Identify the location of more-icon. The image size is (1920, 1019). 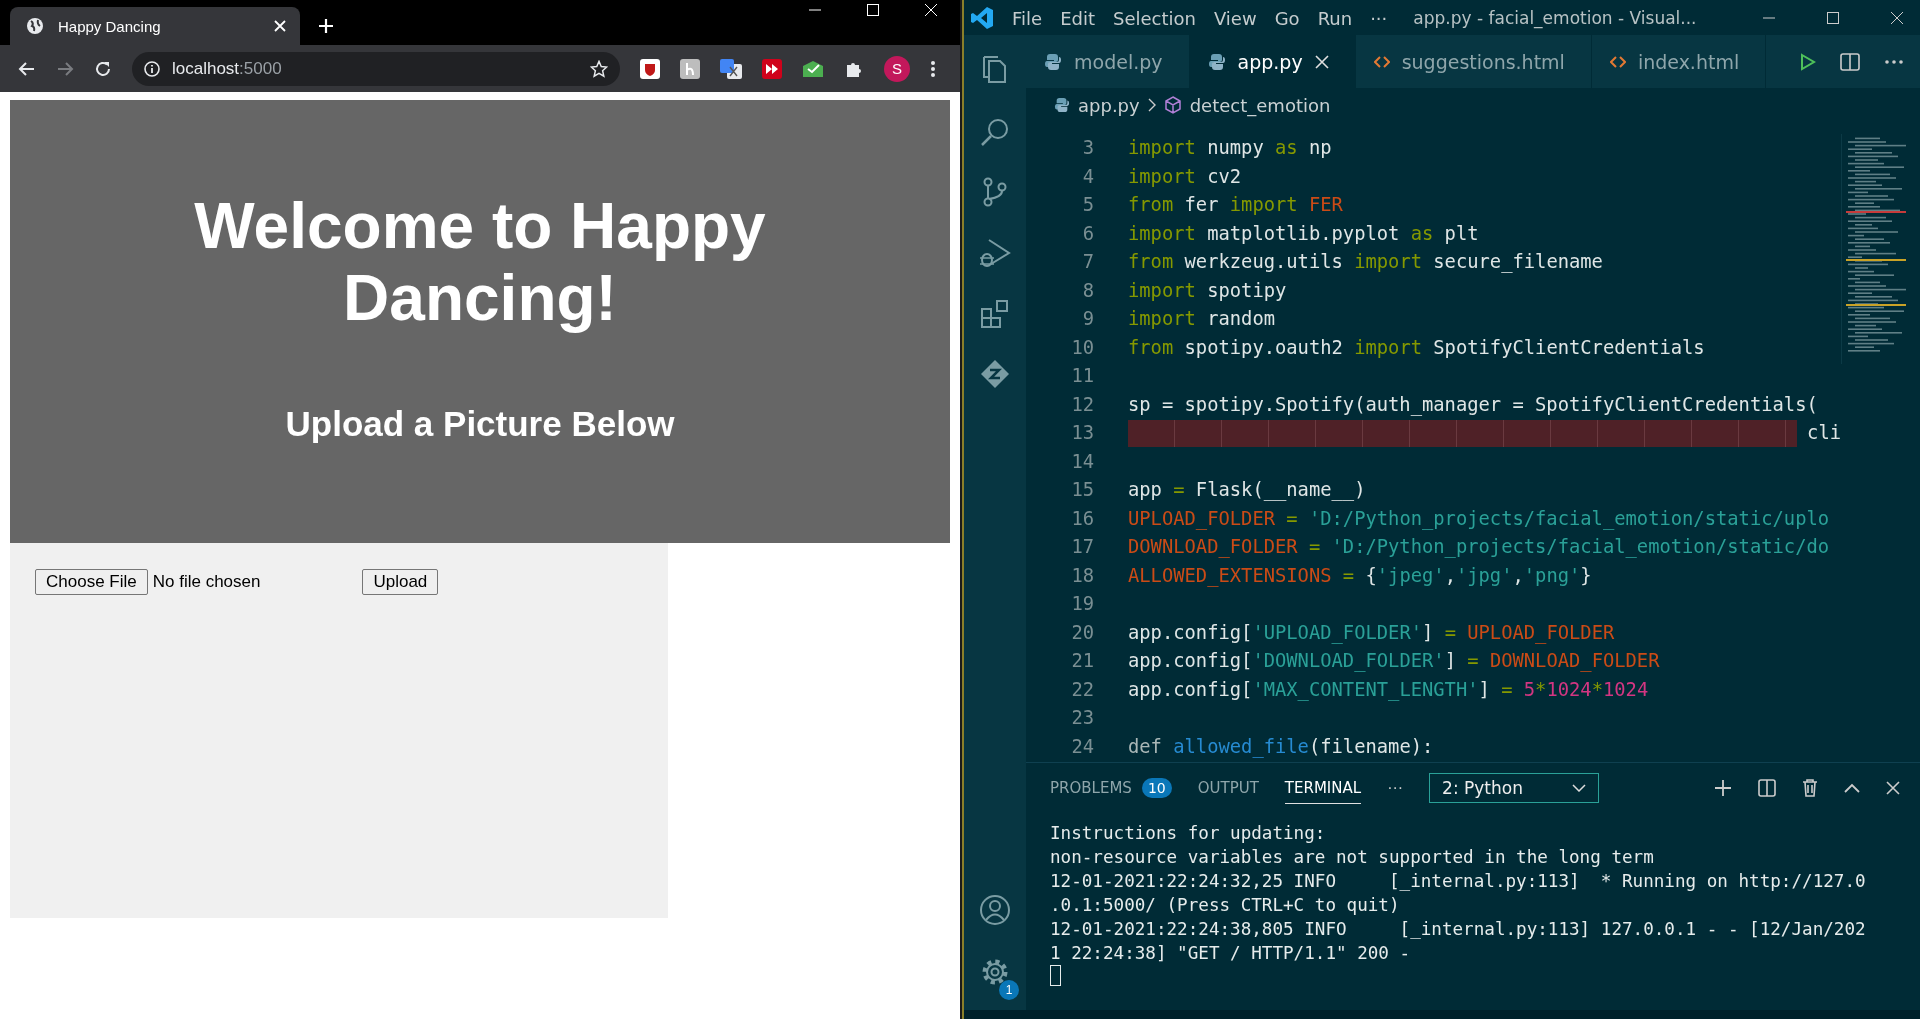
(1894, 61).